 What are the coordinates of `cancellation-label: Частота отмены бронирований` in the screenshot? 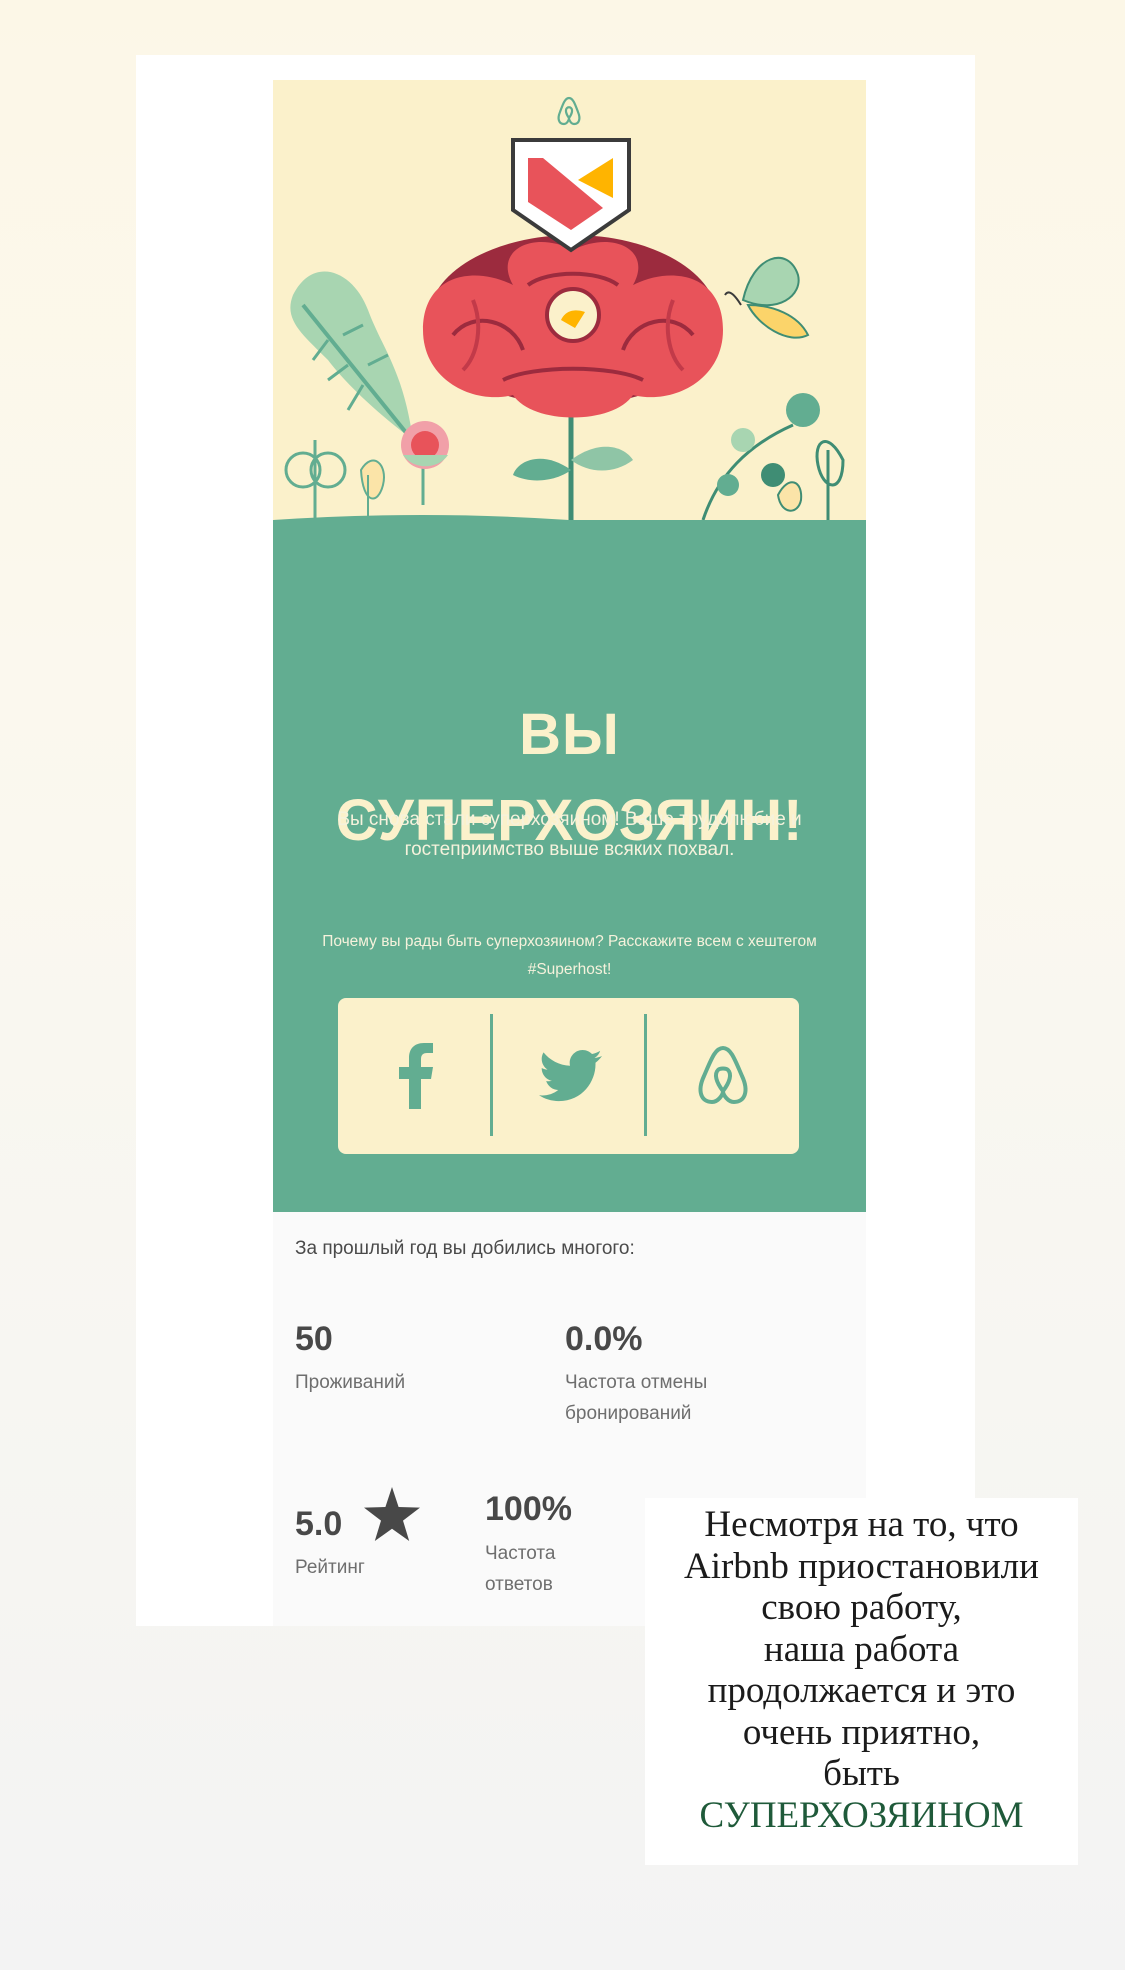 It's located at (636, 1398).